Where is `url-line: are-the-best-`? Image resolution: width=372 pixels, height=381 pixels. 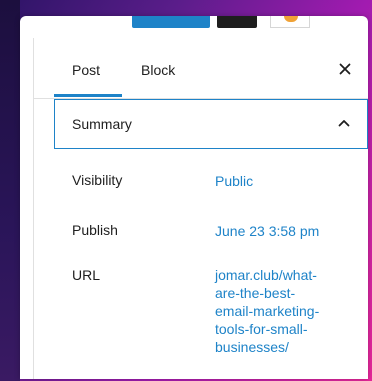 url-line: are-the-best- is located at coordinates (255, 293).